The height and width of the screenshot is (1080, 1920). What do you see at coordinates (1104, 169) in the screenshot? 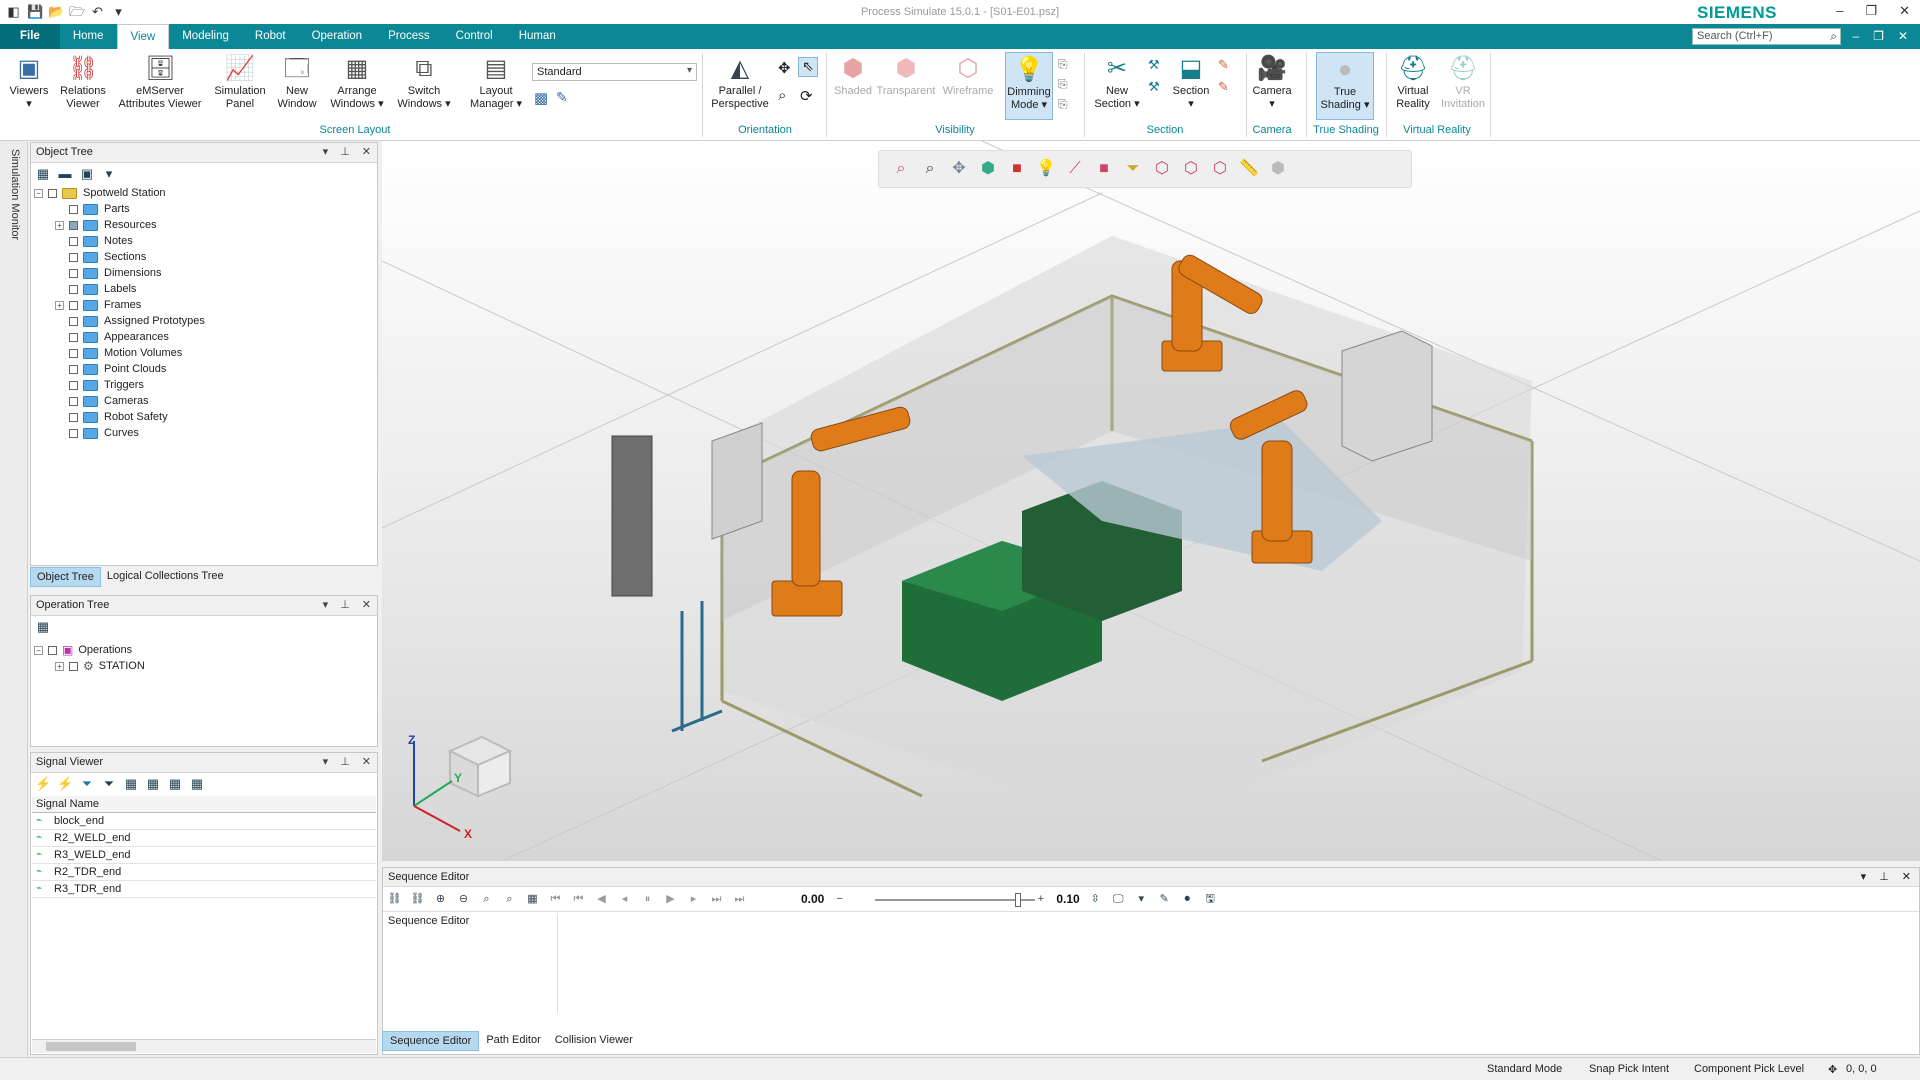
I see `section-icon: ■` at bounding box center [1104, 169].